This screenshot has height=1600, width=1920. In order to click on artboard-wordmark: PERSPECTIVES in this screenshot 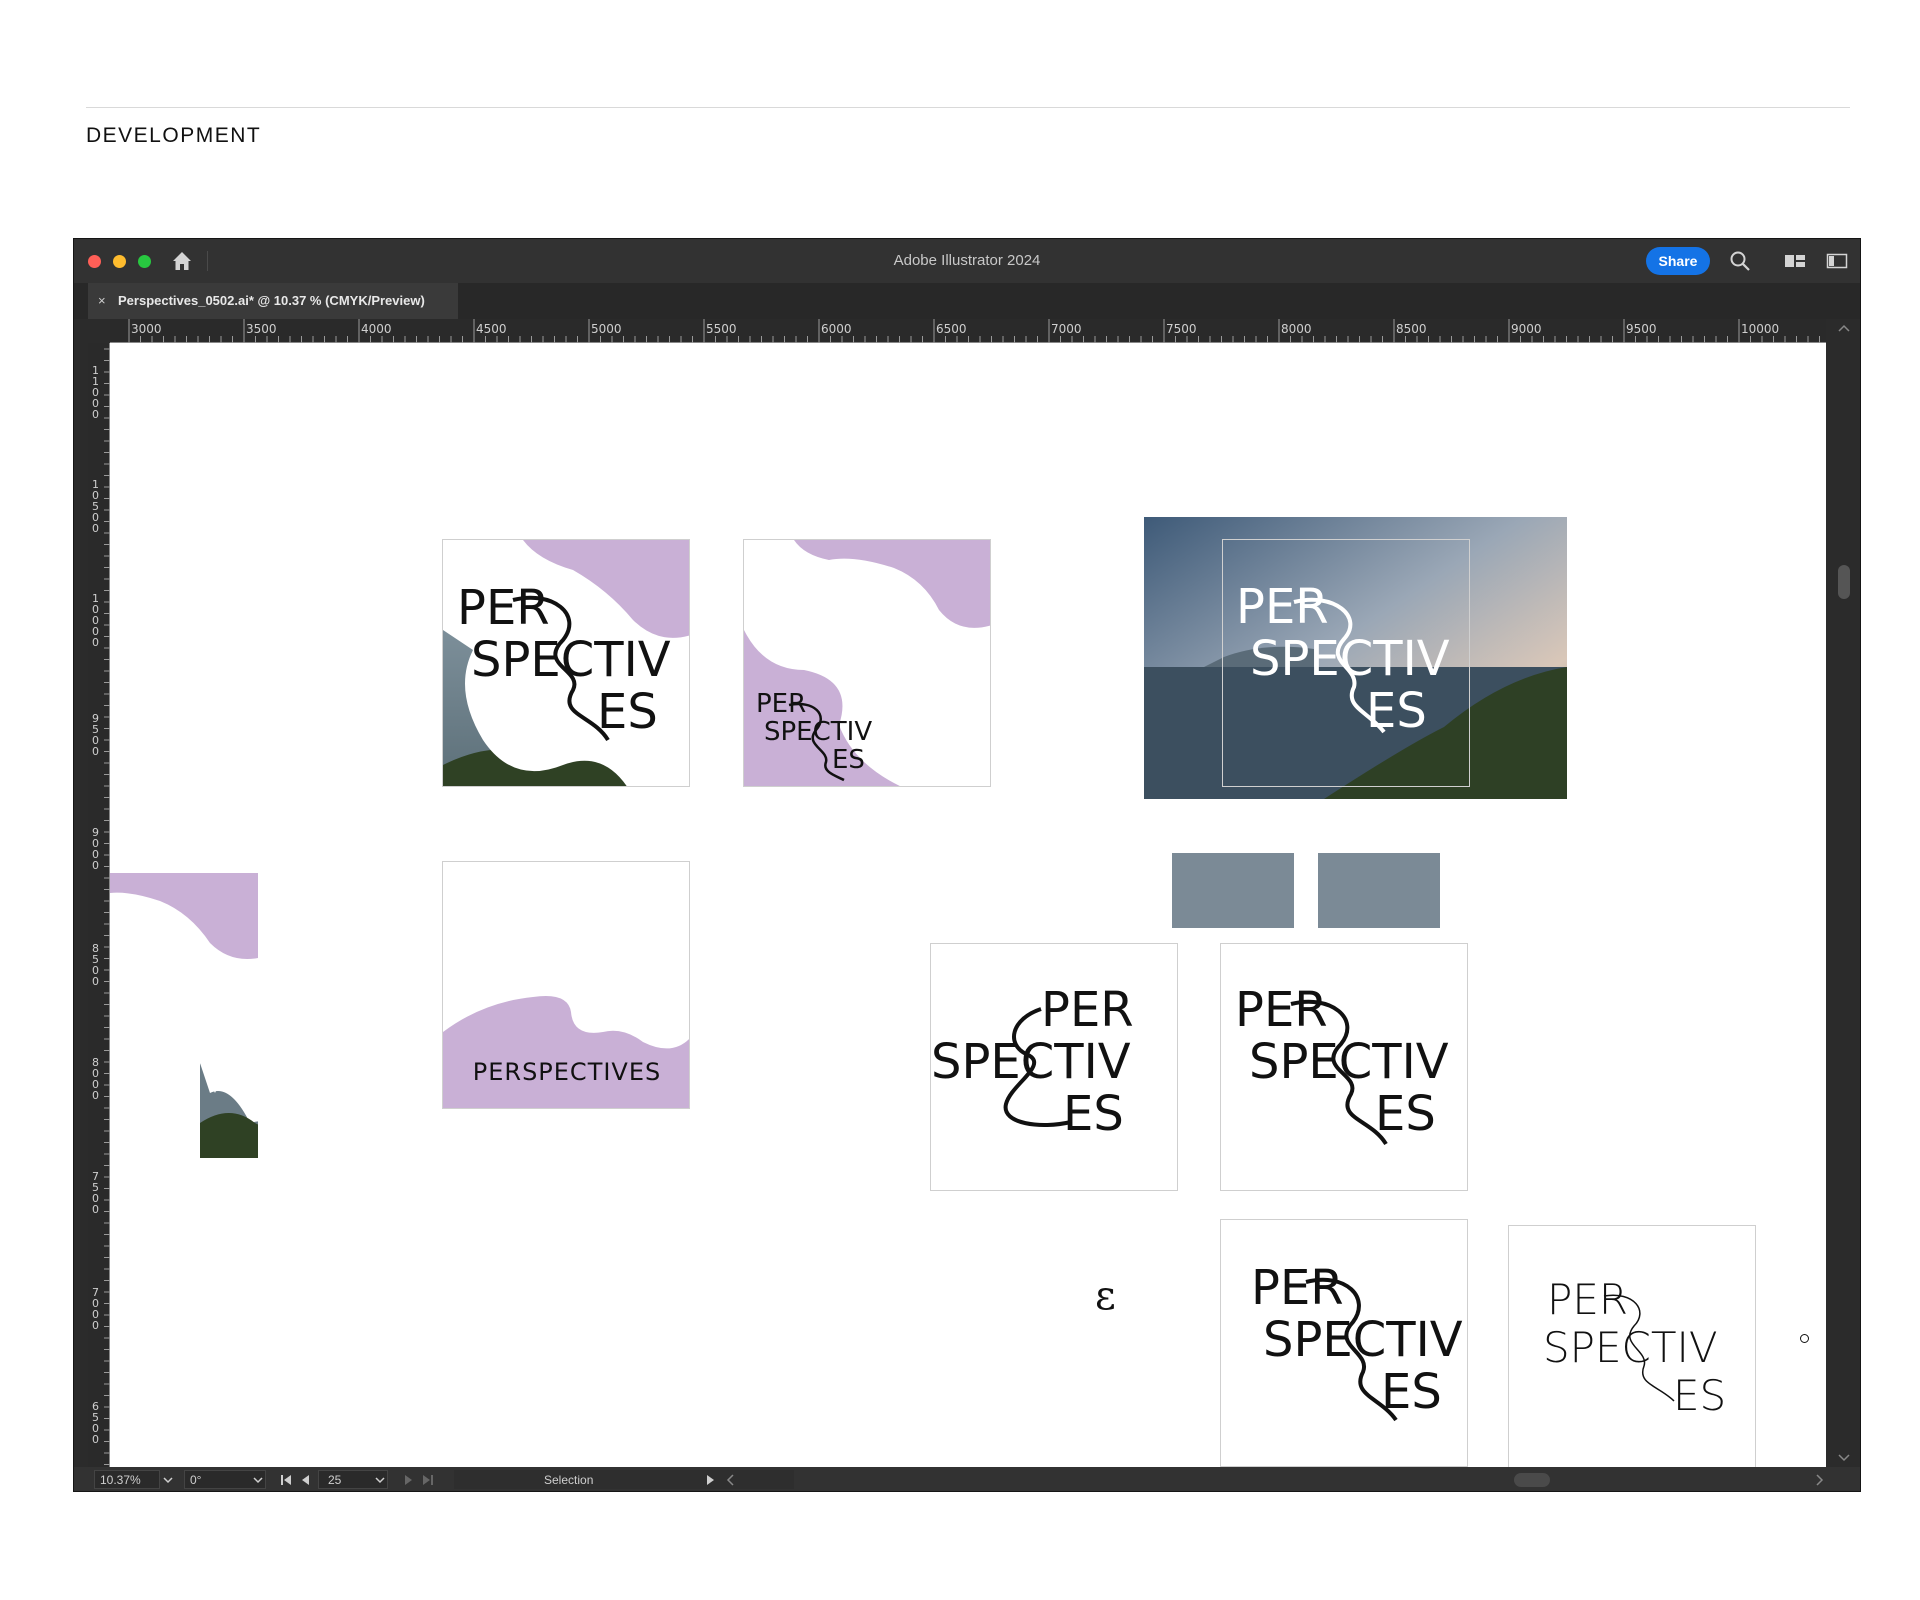, I will do `click(566, 985)`.